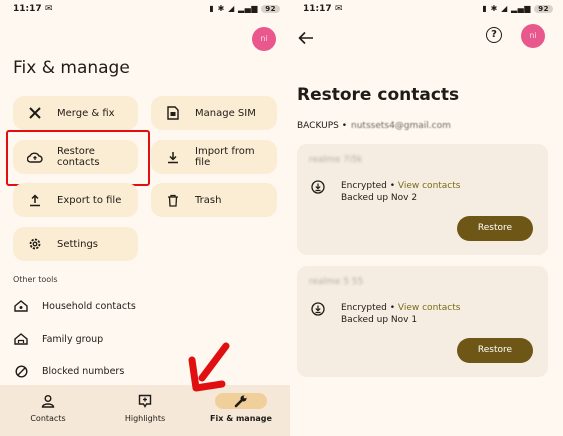 This screenshot has height=436, width=563. Describe the element at coordinates (83, 371) in the screenshot. I see `tool-label: Blocked numbers` at that location.